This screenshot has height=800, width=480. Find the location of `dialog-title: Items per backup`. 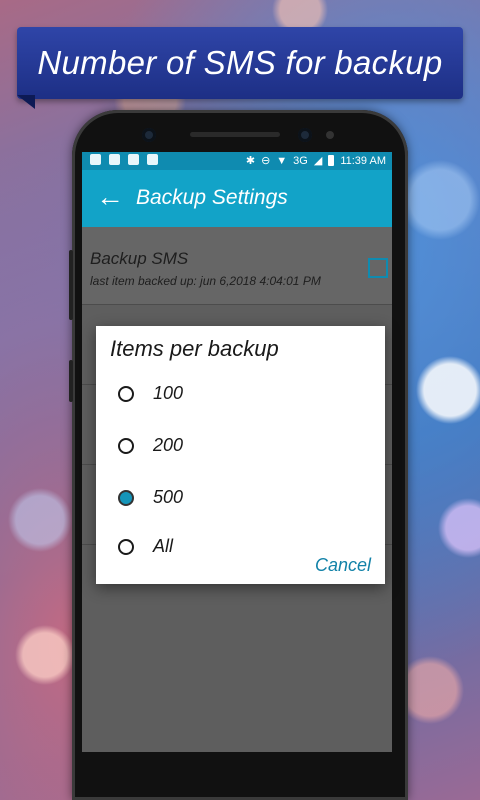

dialog-title: Items per backup is located at coordinates (194, 348).